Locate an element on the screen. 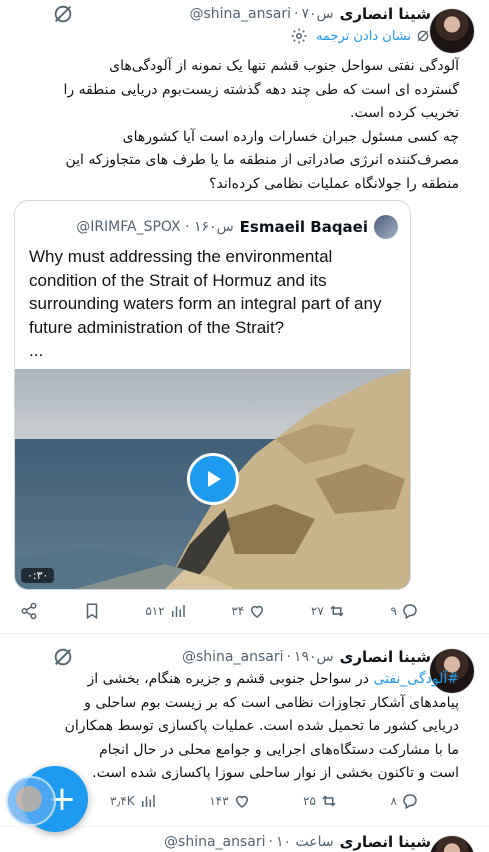  reply-count: ۹ is located at coordinates (393, 611).